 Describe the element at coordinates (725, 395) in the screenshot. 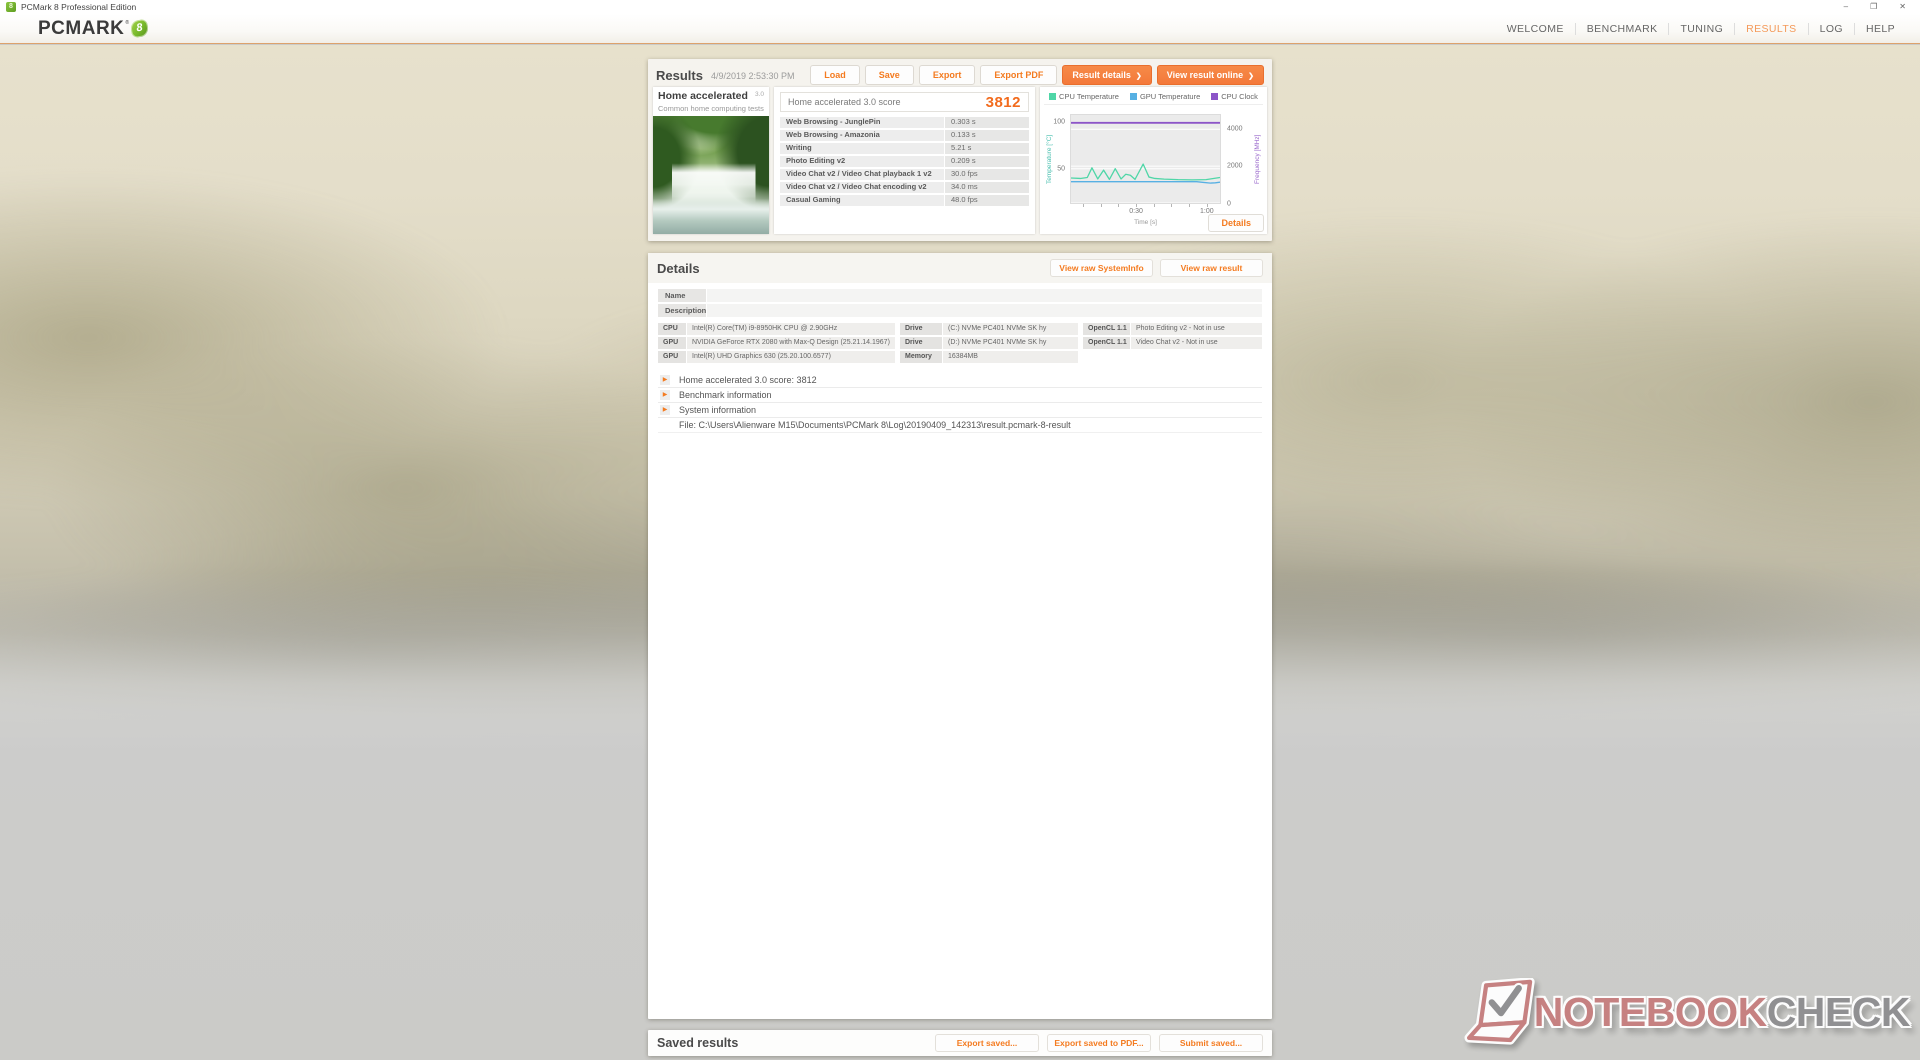

I see `expandable-label: Benchmark information` at that location.